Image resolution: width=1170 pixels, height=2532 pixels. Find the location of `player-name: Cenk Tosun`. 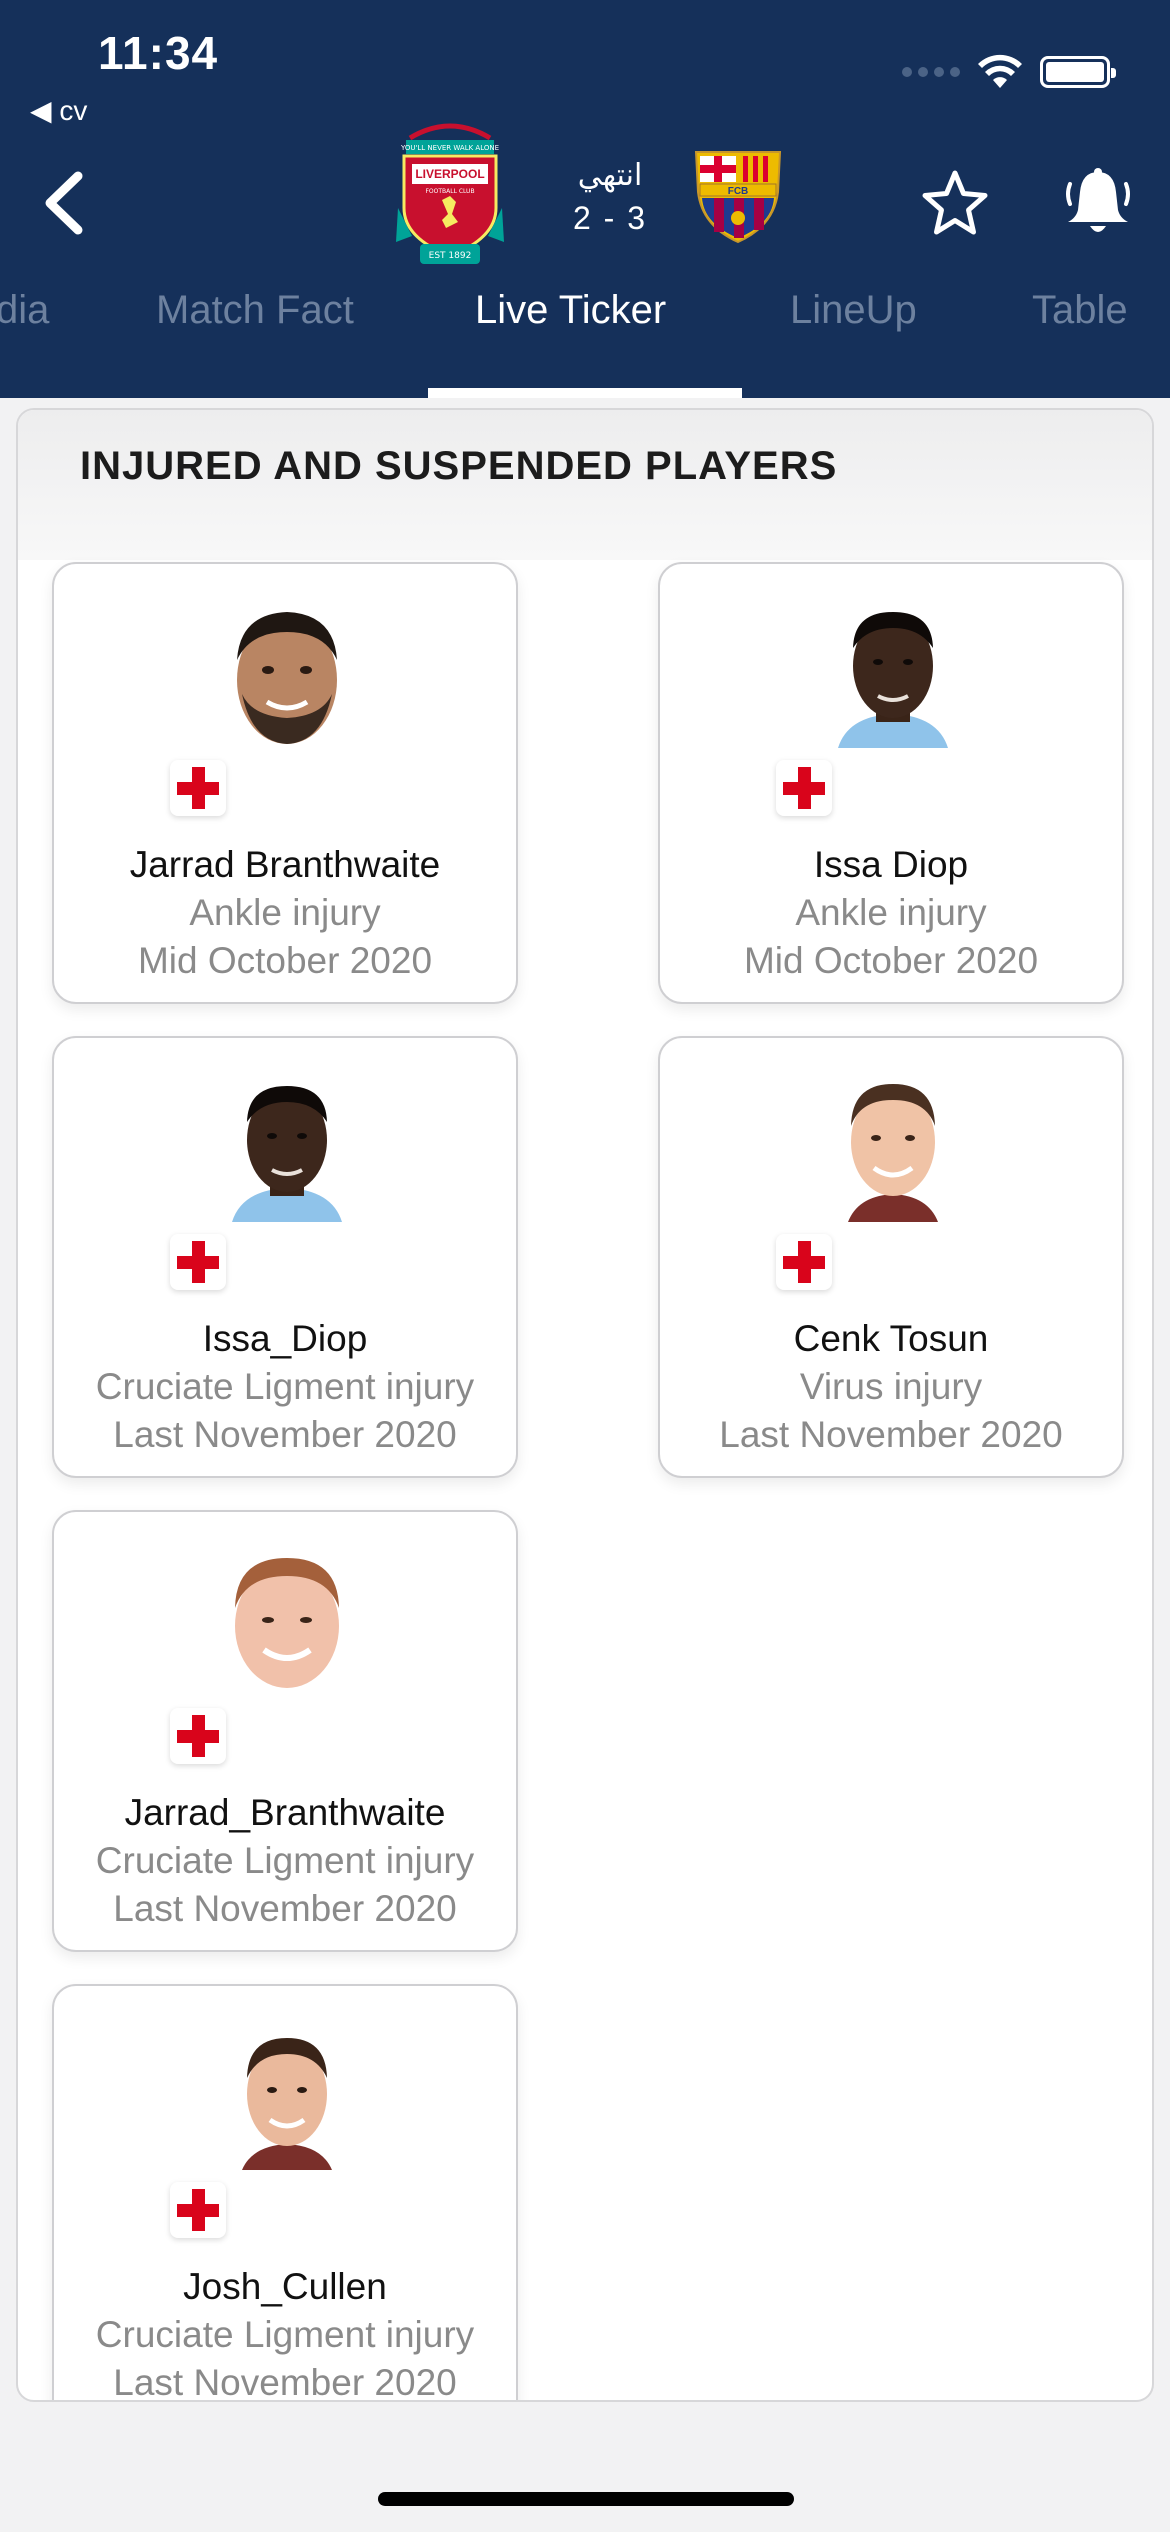

player-name: Cenk Tosun is located at coordinates (891, 1338).